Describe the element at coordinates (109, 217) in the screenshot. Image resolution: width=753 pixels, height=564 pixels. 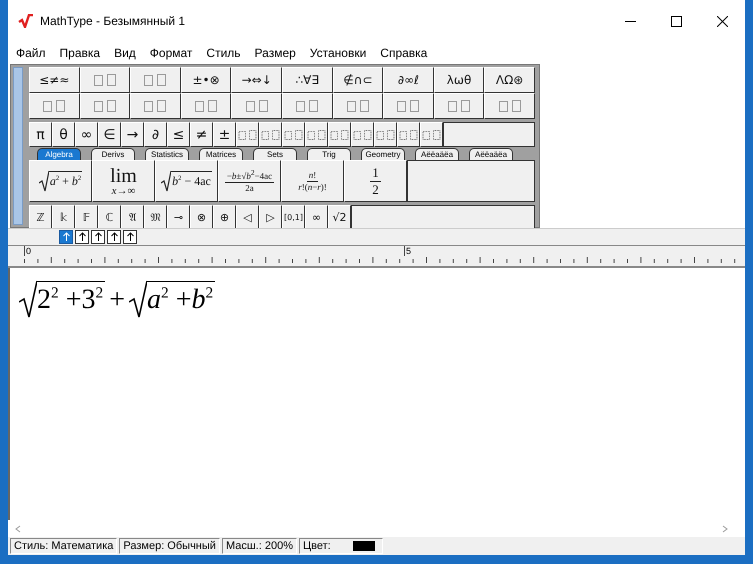
I see `symbol-palette-button: ℂ` at that location.